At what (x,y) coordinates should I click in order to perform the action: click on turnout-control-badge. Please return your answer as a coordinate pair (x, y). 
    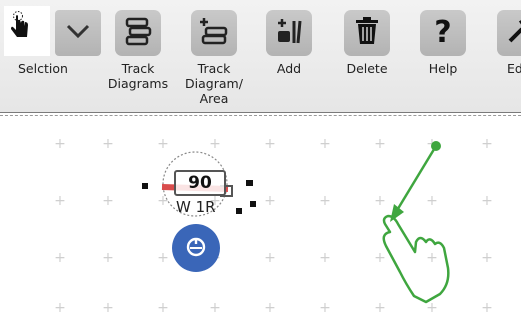
    Looking at the image, I should click on (196, 248).